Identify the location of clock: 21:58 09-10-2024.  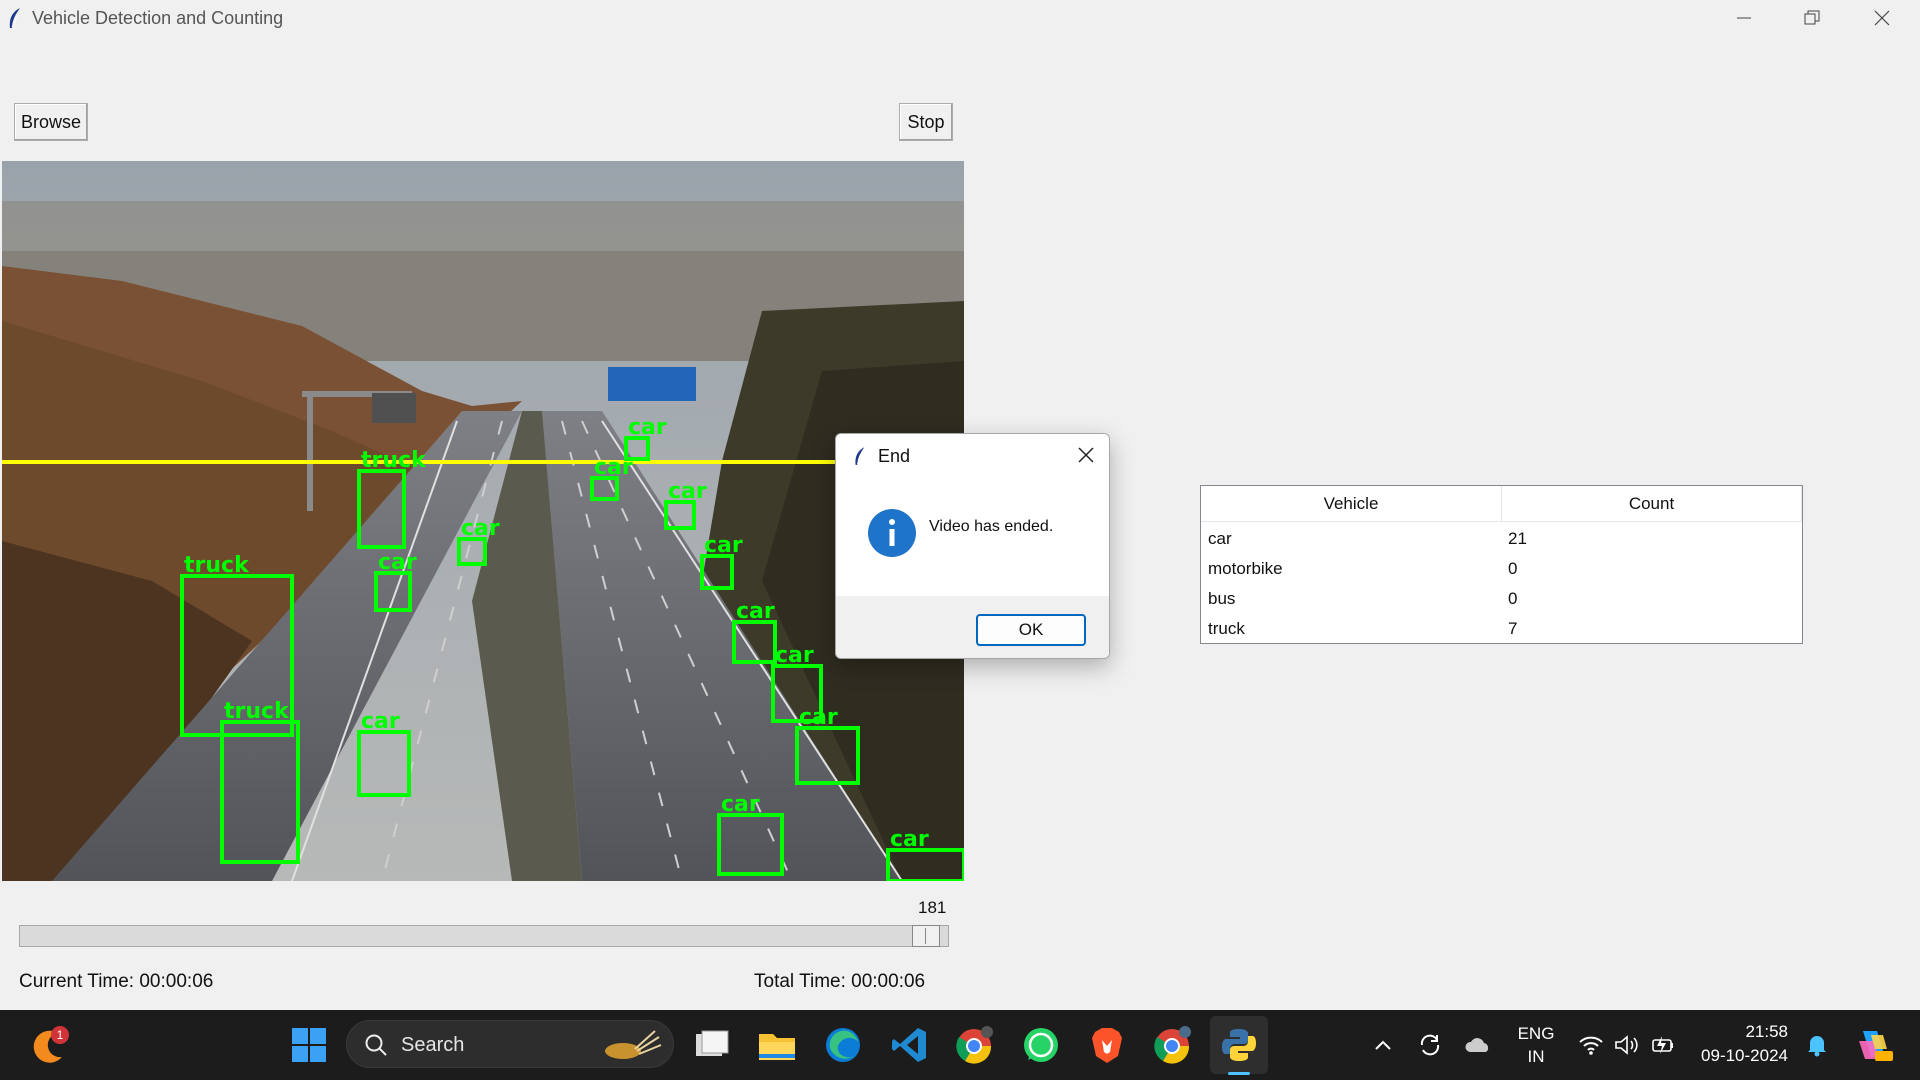
(1744, 1044).